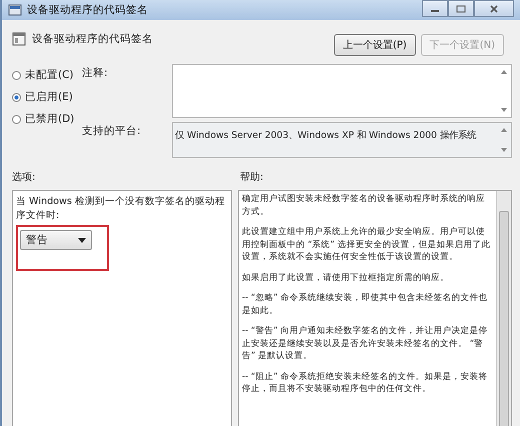  I want to click on close-icon, so click(494, 8).